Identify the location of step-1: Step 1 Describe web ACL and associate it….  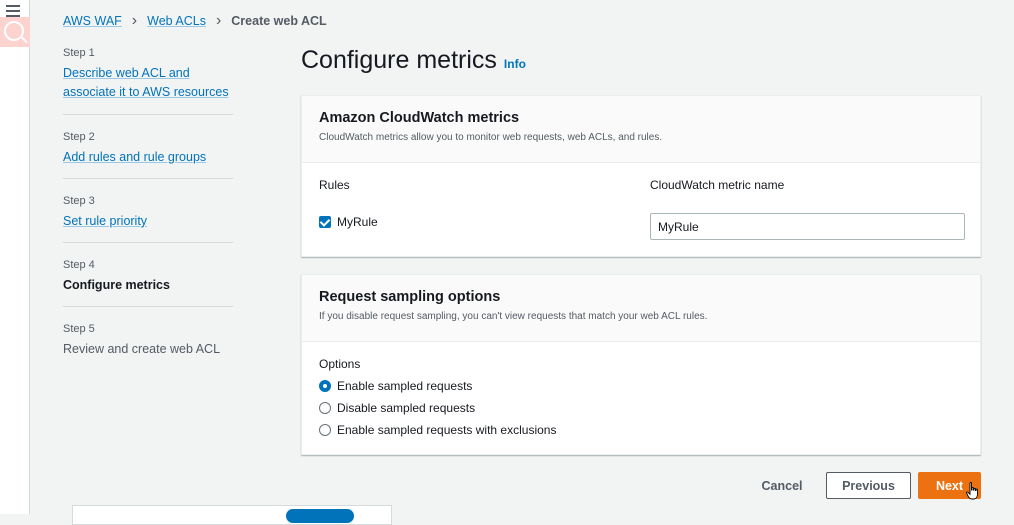
(148, 80).